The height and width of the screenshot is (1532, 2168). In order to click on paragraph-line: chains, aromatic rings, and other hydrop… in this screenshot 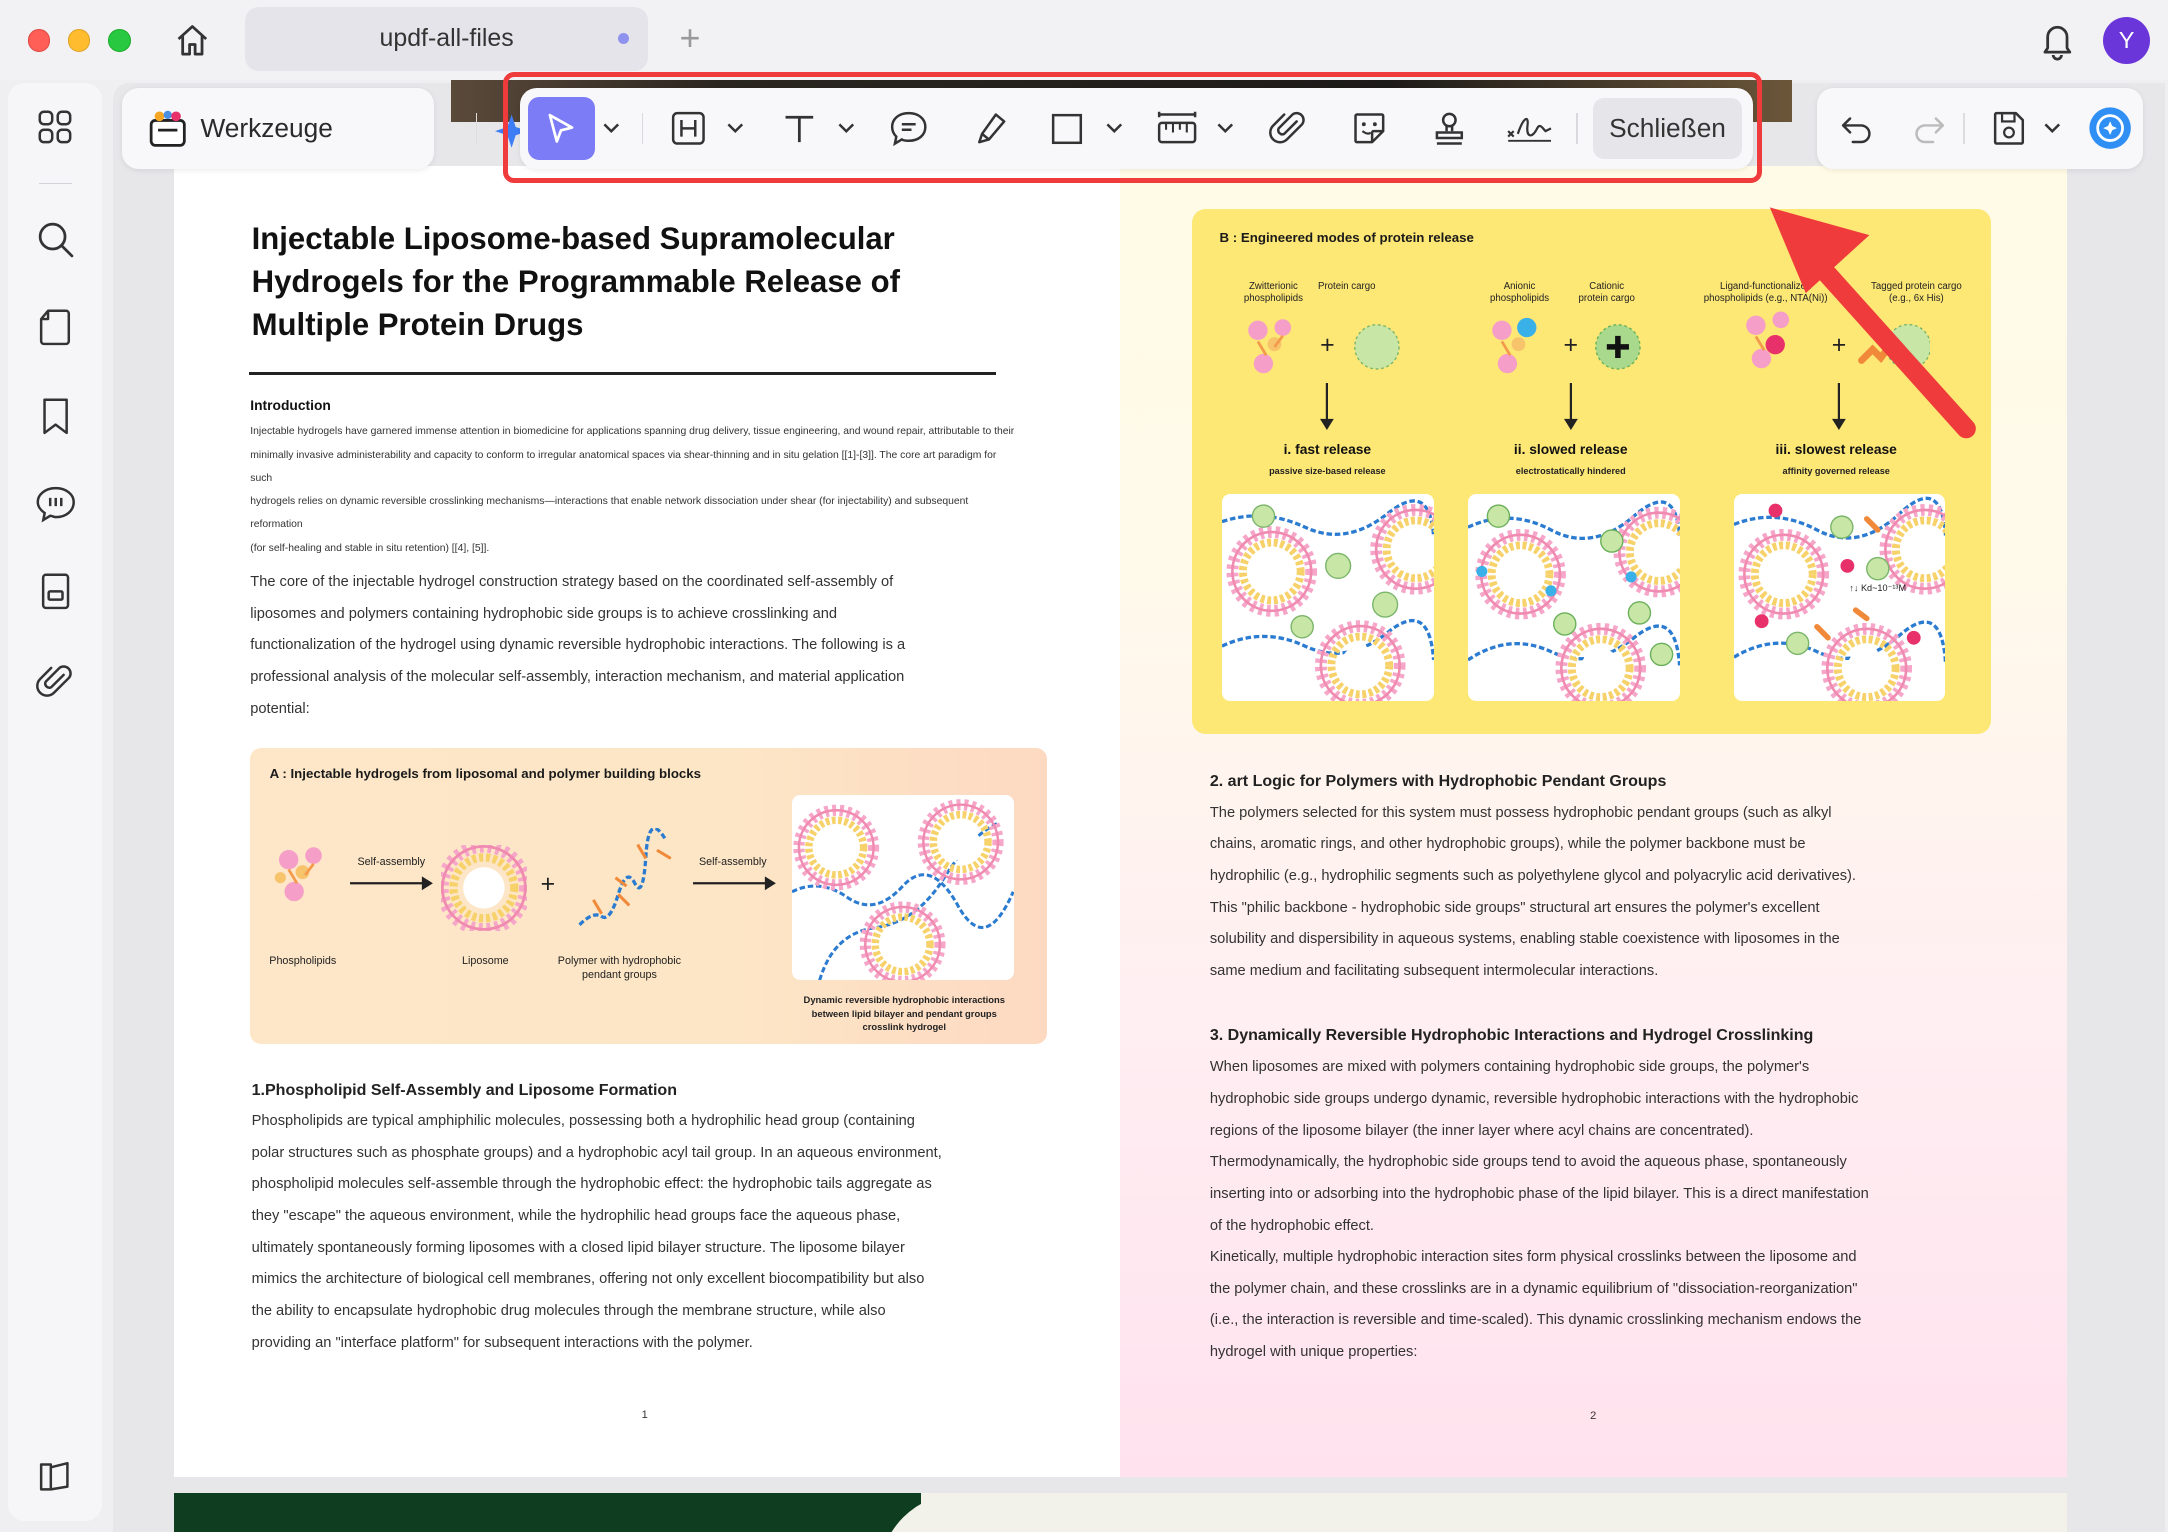, I will do `click(1507, 844)`.